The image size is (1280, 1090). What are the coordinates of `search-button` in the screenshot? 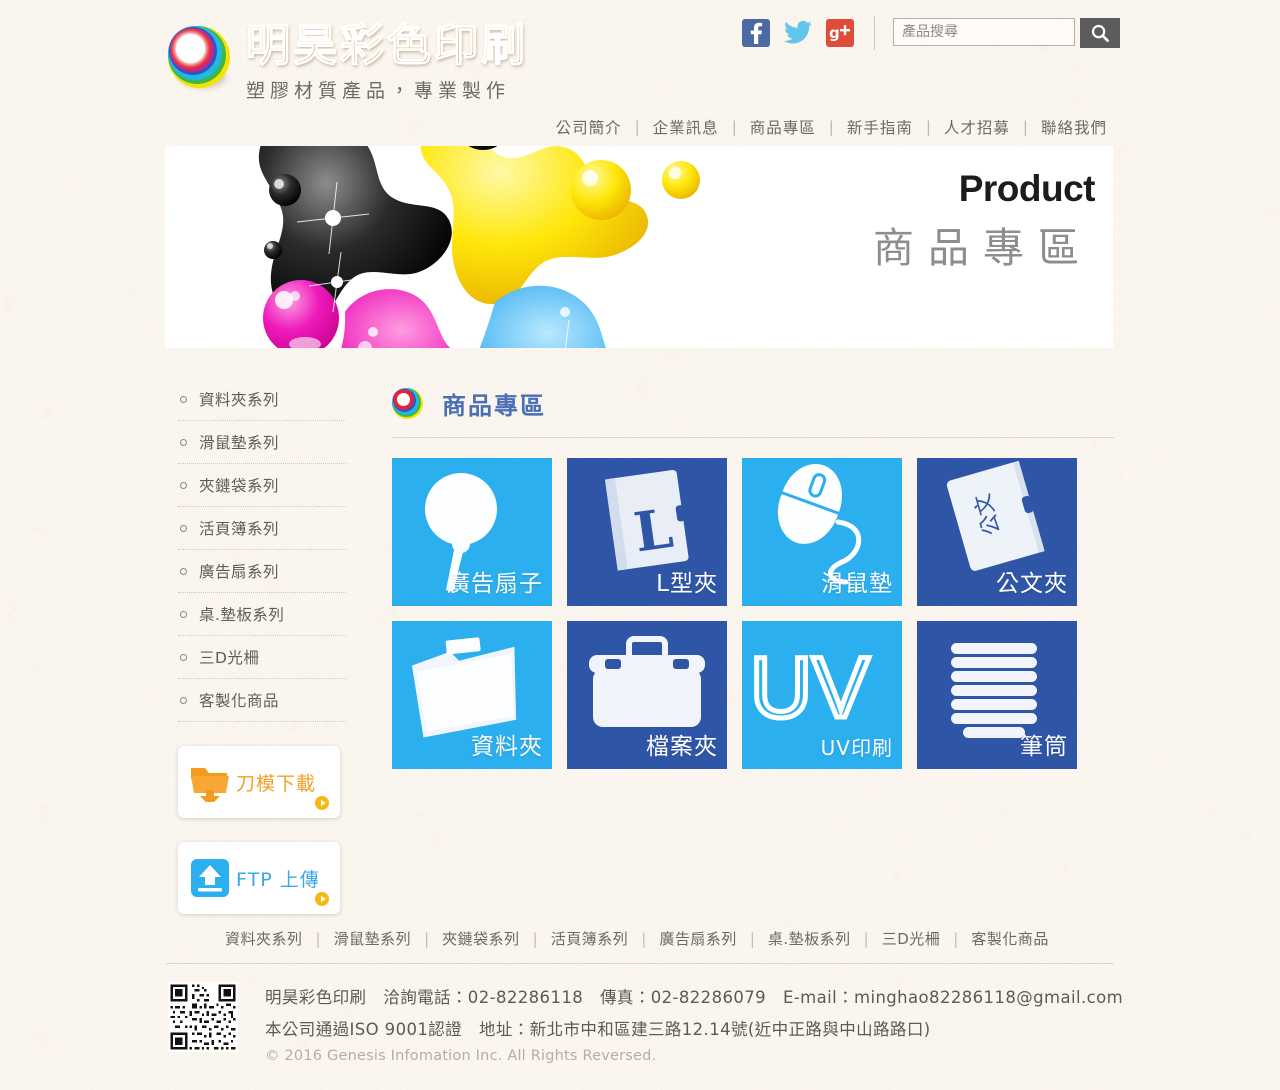 It's located at (1100, 33).